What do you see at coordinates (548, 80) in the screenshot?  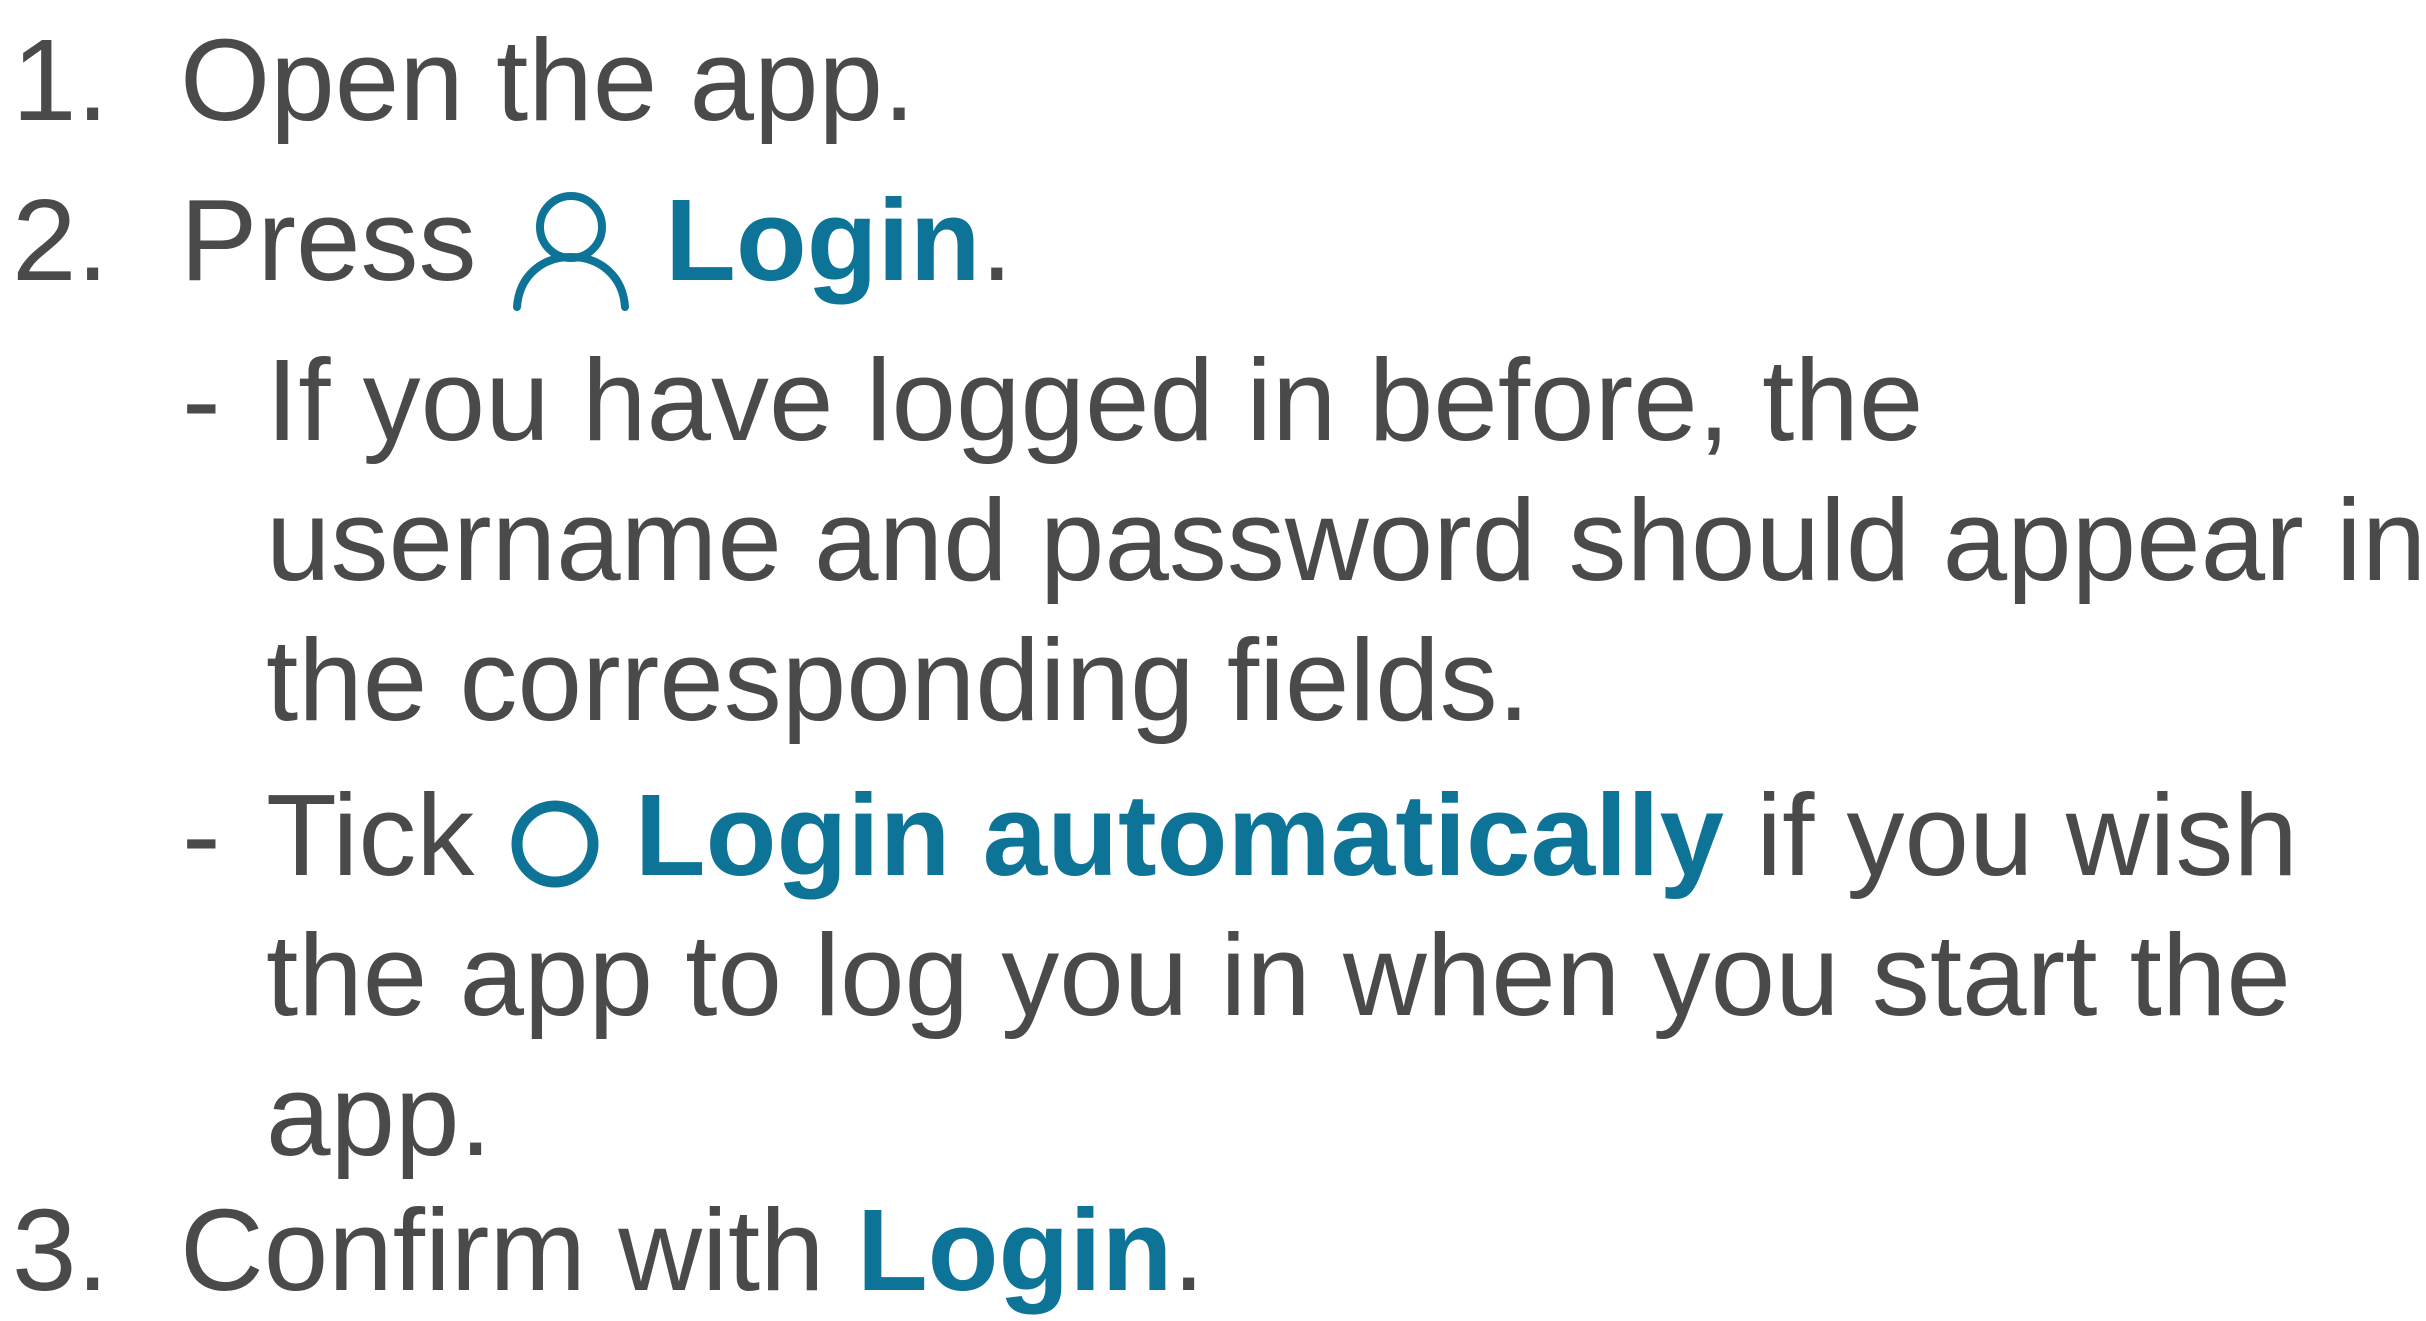 I see `step-text: Open the app.` at bounding box center [548, 80].